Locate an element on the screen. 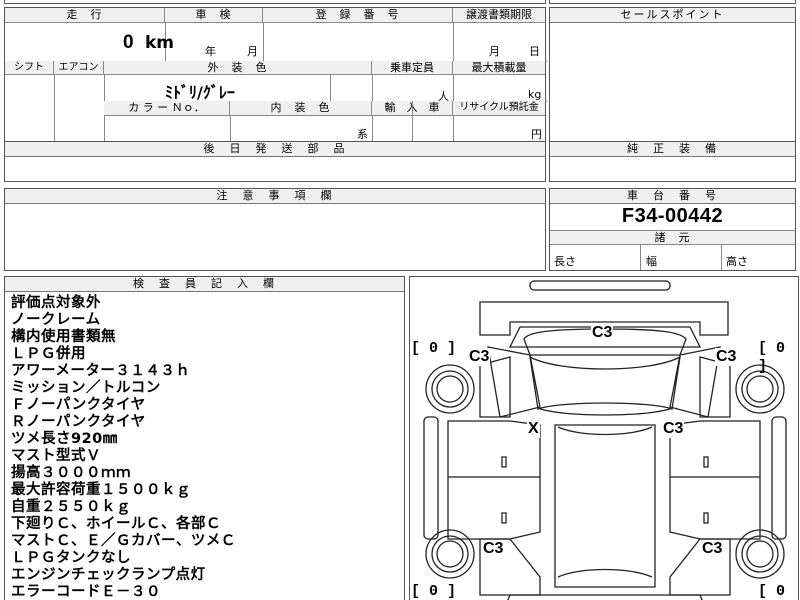 The width and height of the screenshot is (800, 600). inspector-note-line: ノークレーム is located at coordinates (56, 320).